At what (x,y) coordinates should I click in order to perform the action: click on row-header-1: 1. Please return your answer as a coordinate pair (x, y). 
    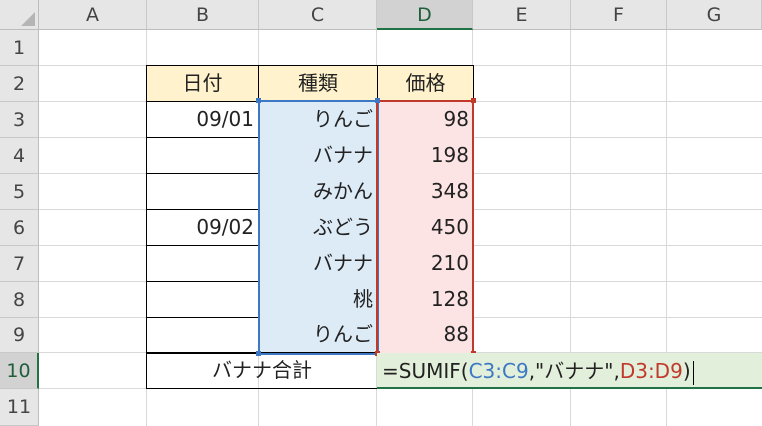
    Looking at the image, I should click on (19, 48).